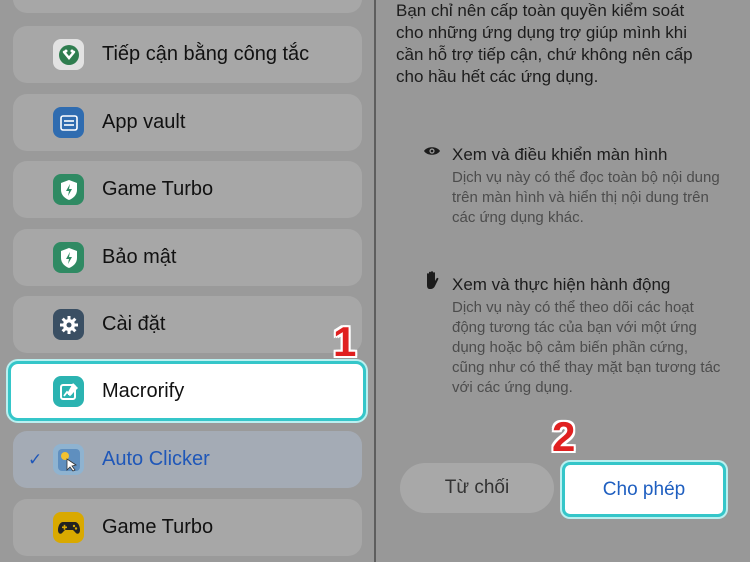 The height and width of the screenshot is (562, 750). I want to click on list-item-label: Auto Clicker, so click(156, 459).